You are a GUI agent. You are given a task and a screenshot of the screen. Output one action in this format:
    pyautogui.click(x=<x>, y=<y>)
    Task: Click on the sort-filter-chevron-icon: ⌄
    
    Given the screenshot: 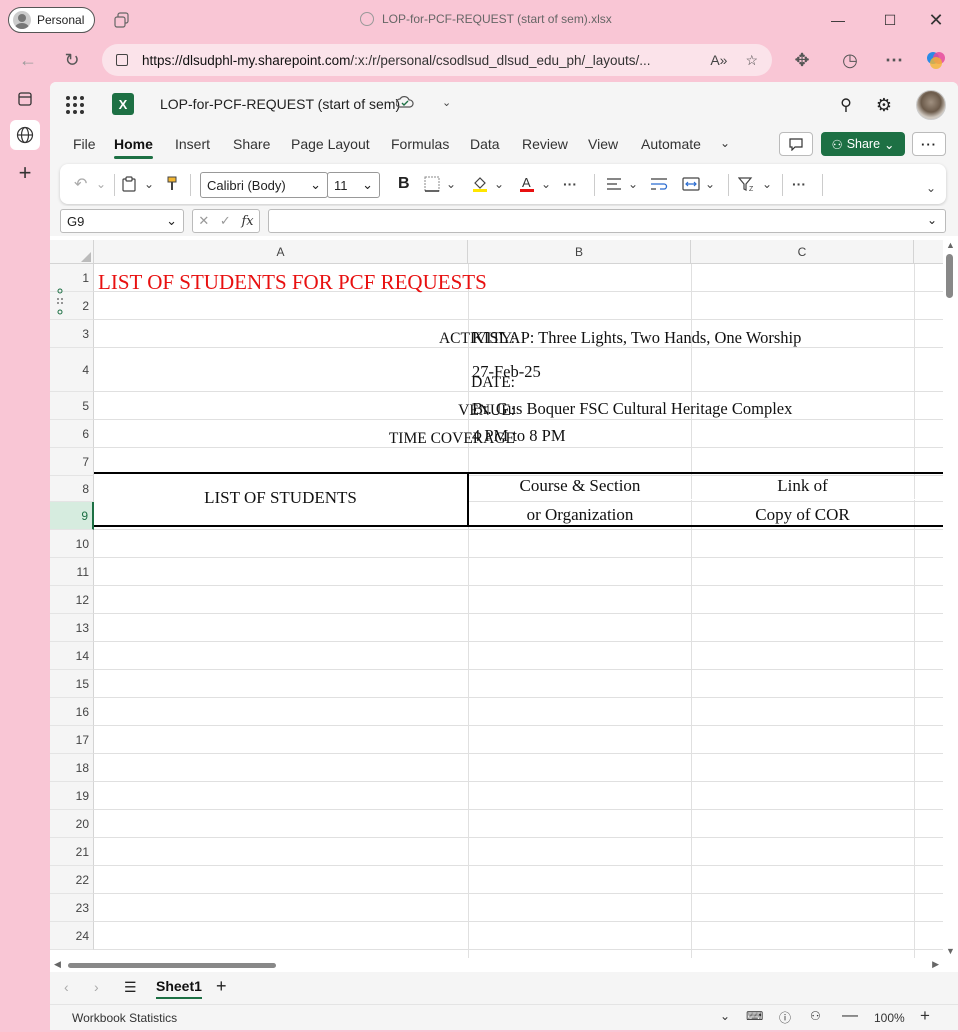 What is the action you would take?
    pyautogui.click(x=767, y=184)
    